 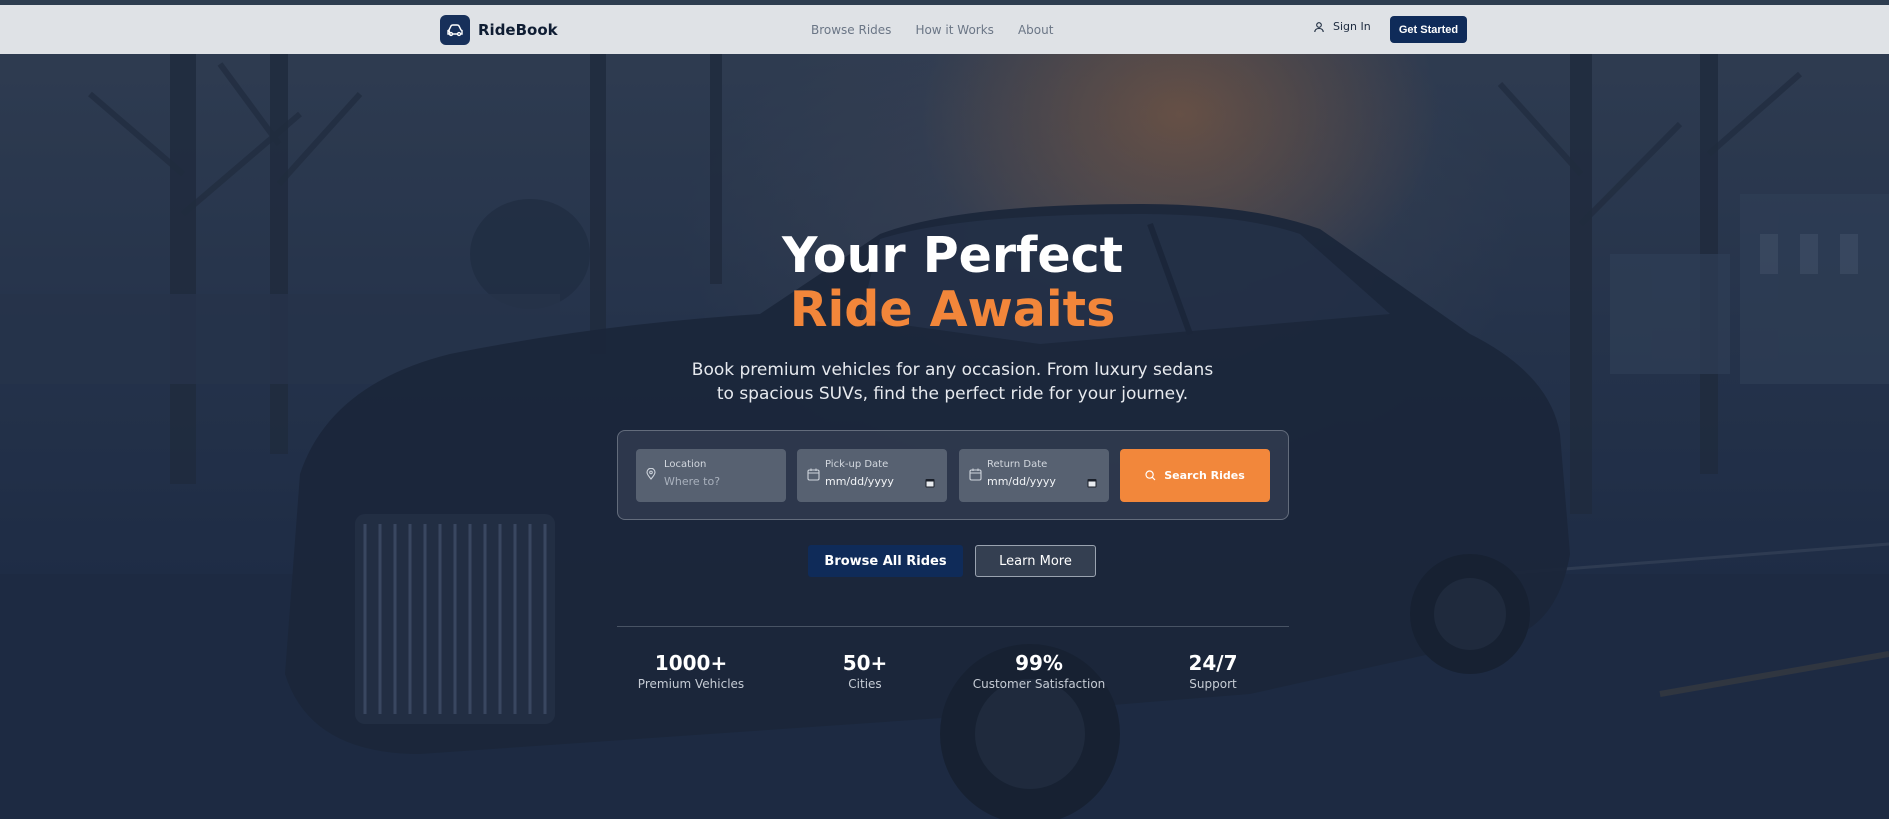 I want to click on car-icon, so click(x=455, y=30).